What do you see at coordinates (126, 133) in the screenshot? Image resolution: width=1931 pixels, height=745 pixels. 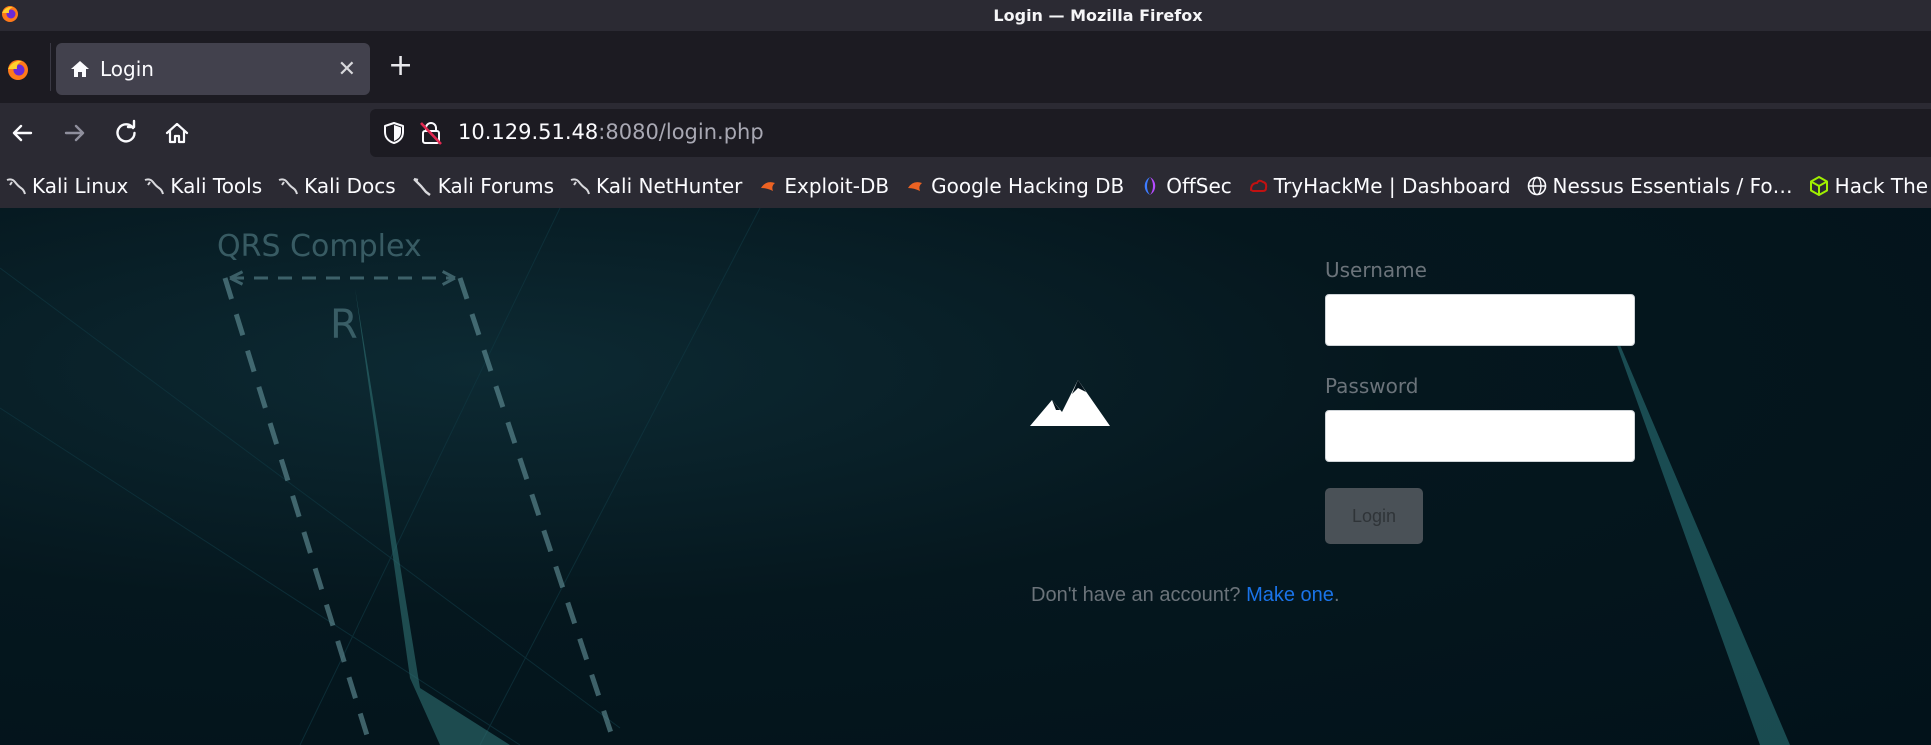 I see `reload-icon` at bounding box center [126, 133].